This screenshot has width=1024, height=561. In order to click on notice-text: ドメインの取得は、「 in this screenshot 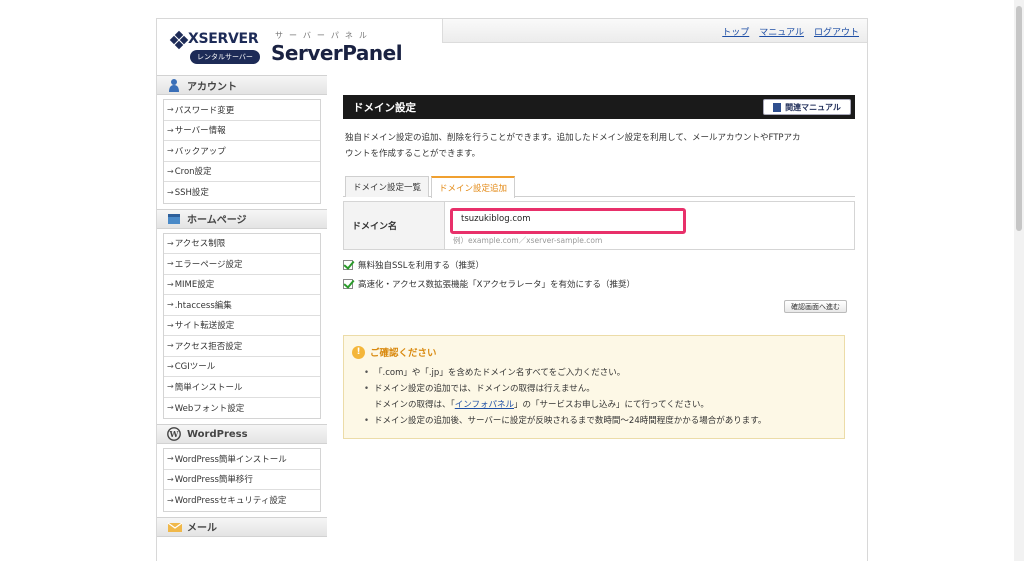, I will do `click(414, 405)`.